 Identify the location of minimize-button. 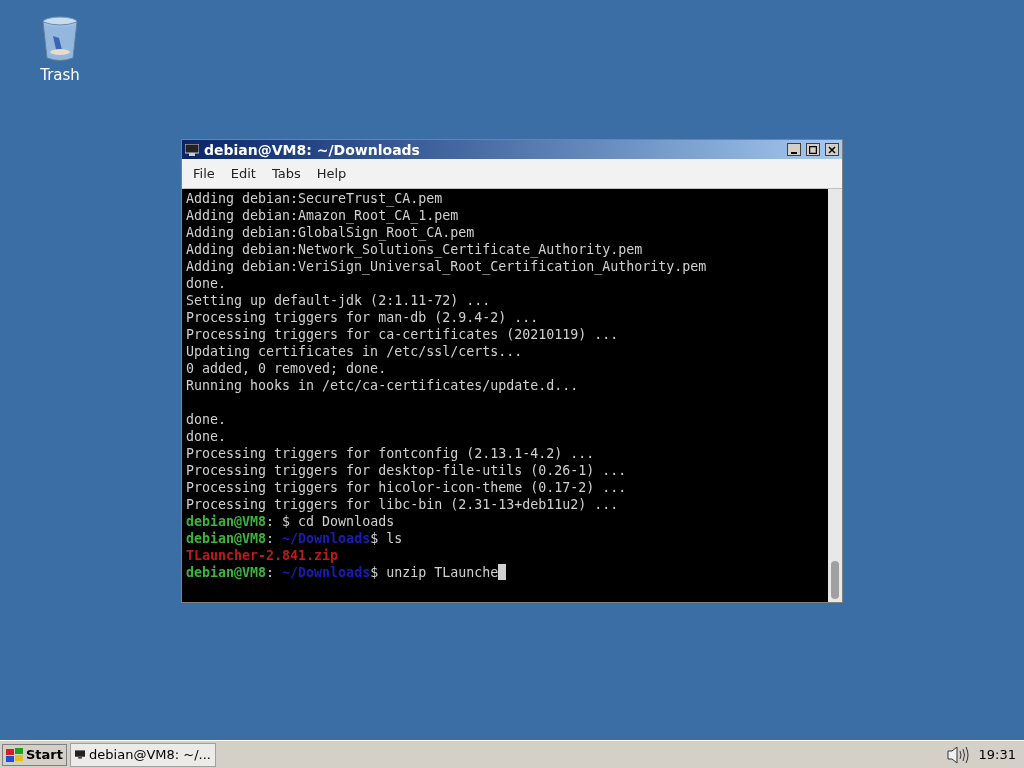
(794, 149).